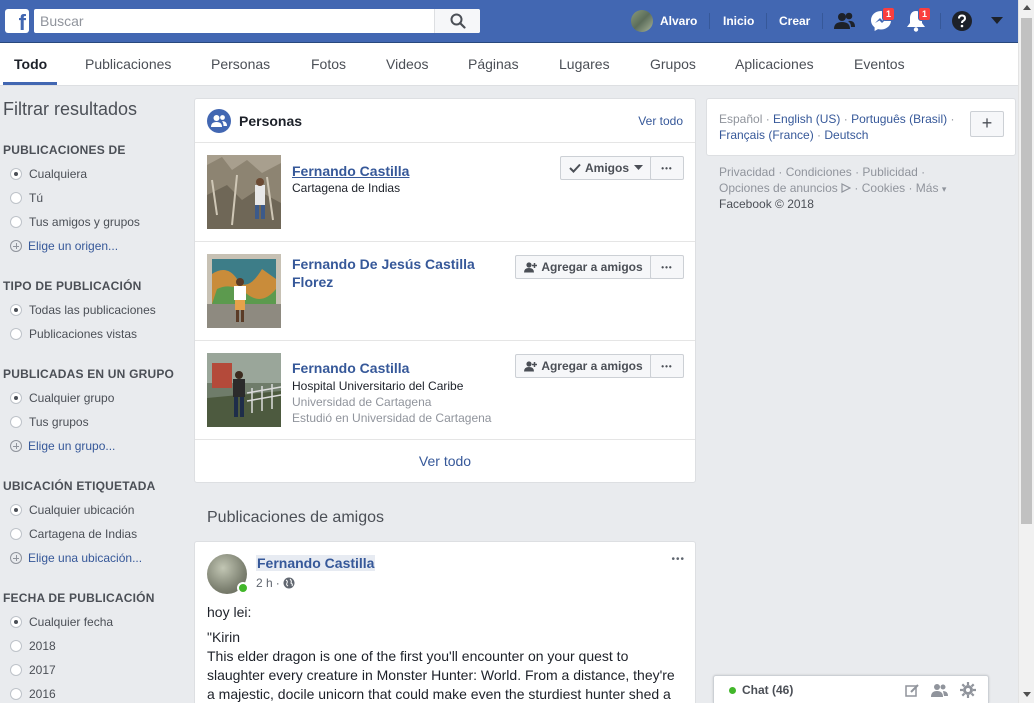 The height and width of the screenshot is (703, 1034). Describe the element at coordinates (851, 689) in the screenshot. I see `chat-bar: Chat (46)` at that location.